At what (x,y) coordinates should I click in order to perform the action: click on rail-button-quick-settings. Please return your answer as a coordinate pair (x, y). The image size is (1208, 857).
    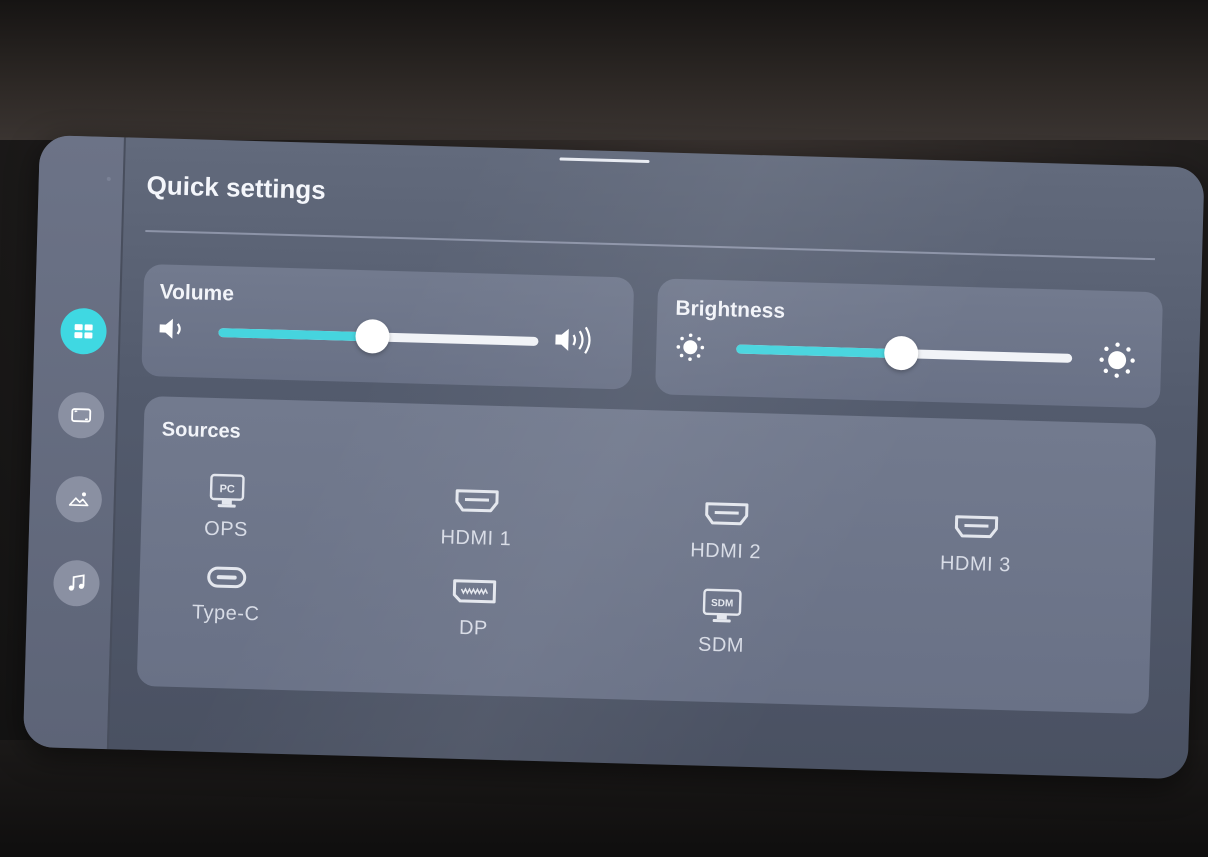
    Looking at the image, I should click on (83, 331).